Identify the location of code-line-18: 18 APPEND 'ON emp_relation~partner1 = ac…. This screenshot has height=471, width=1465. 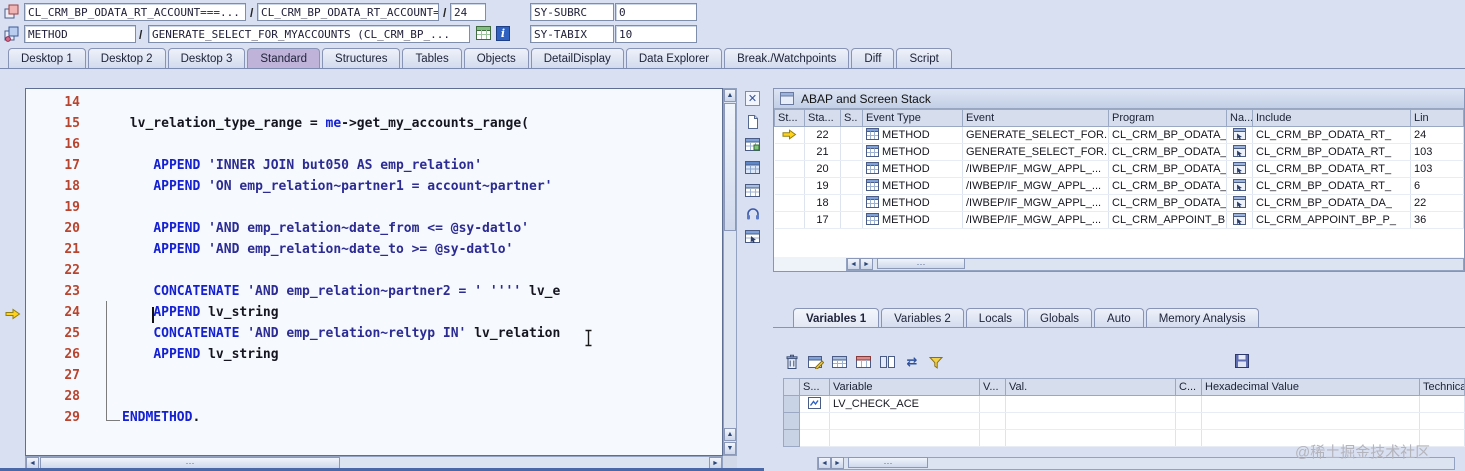
(374, 189).